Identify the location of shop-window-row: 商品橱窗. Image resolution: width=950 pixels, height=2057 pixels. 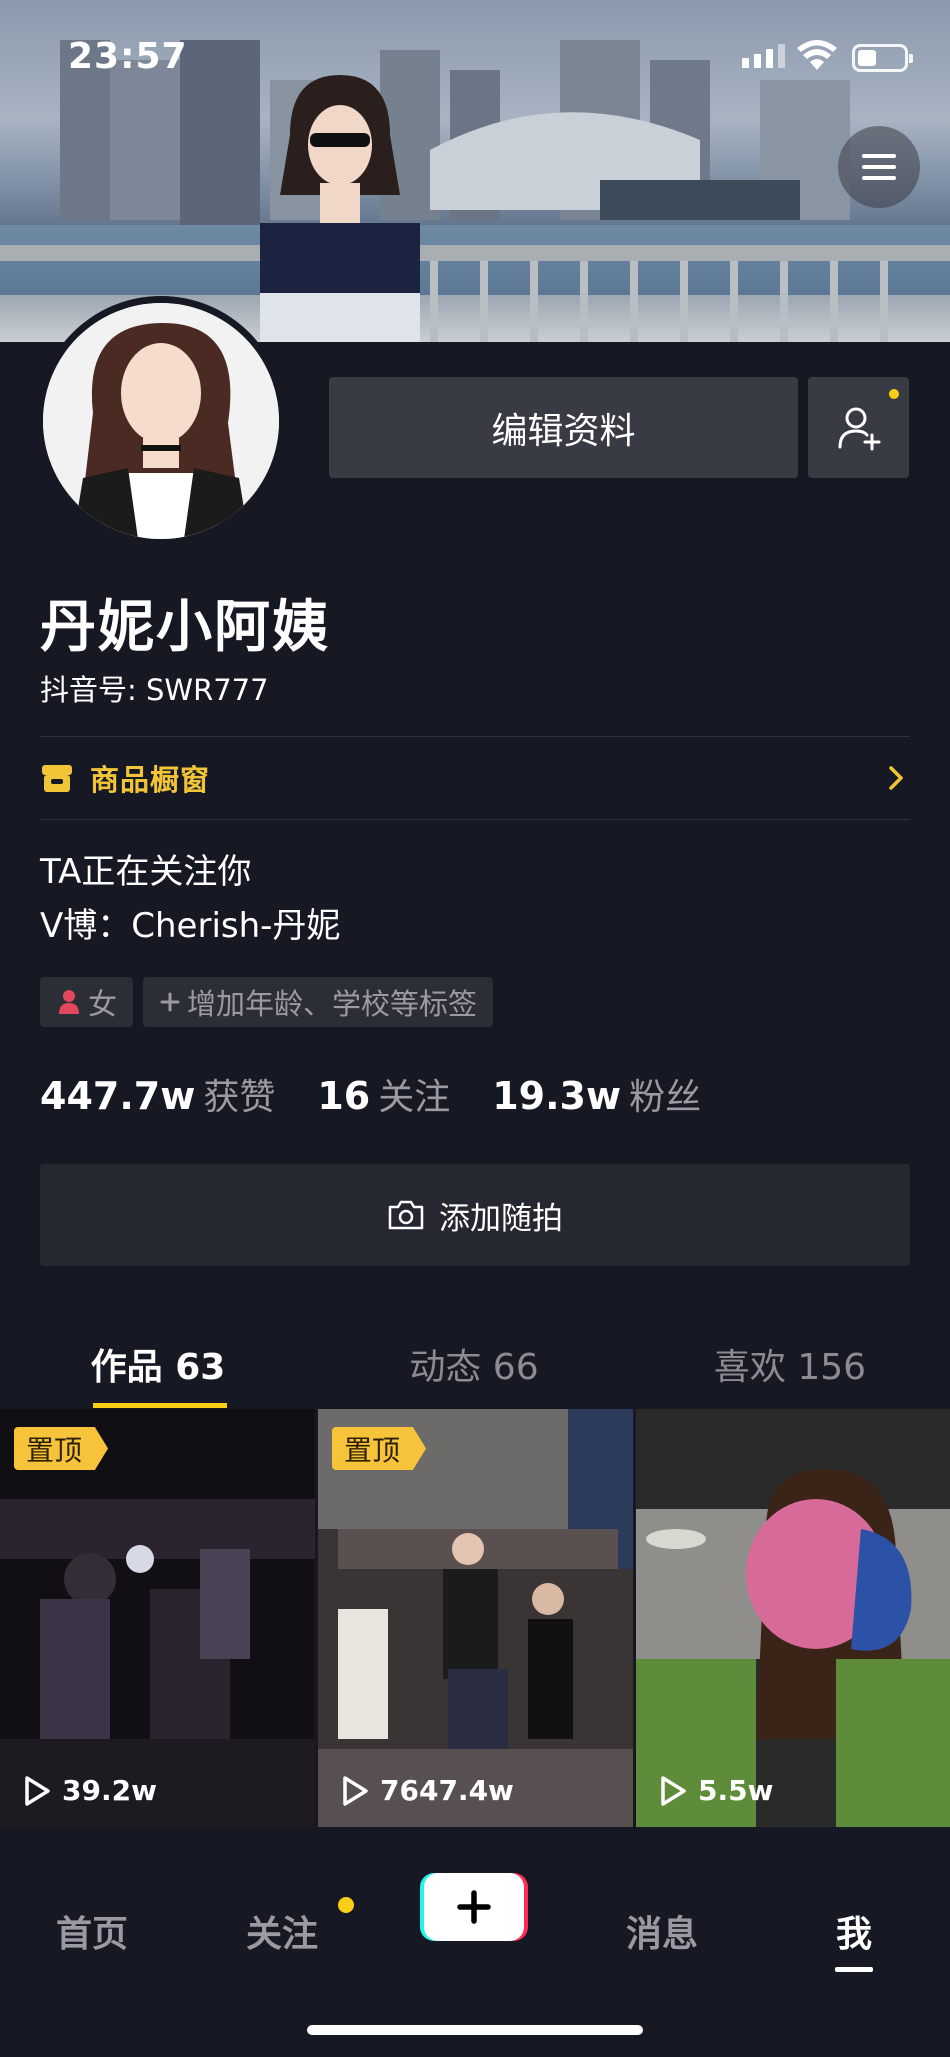
(475, 778).